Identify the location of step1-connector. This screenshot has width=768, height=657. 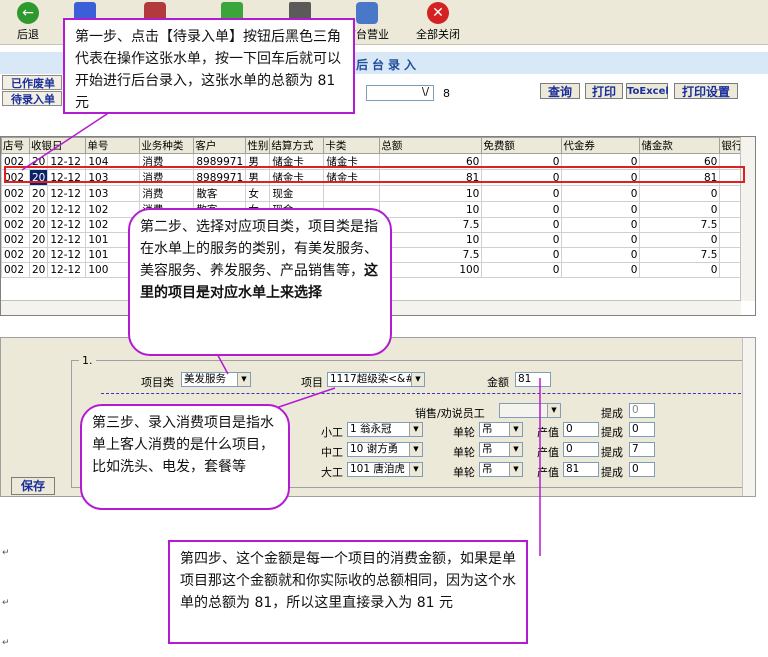
(66, 141).